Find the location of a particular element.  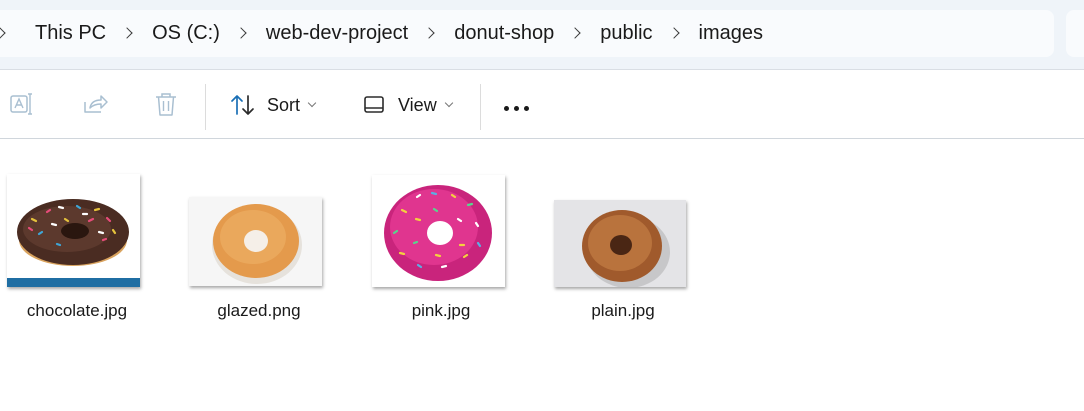

breadcrumb-this-pc: This PC is located at coordinates (62, 33).